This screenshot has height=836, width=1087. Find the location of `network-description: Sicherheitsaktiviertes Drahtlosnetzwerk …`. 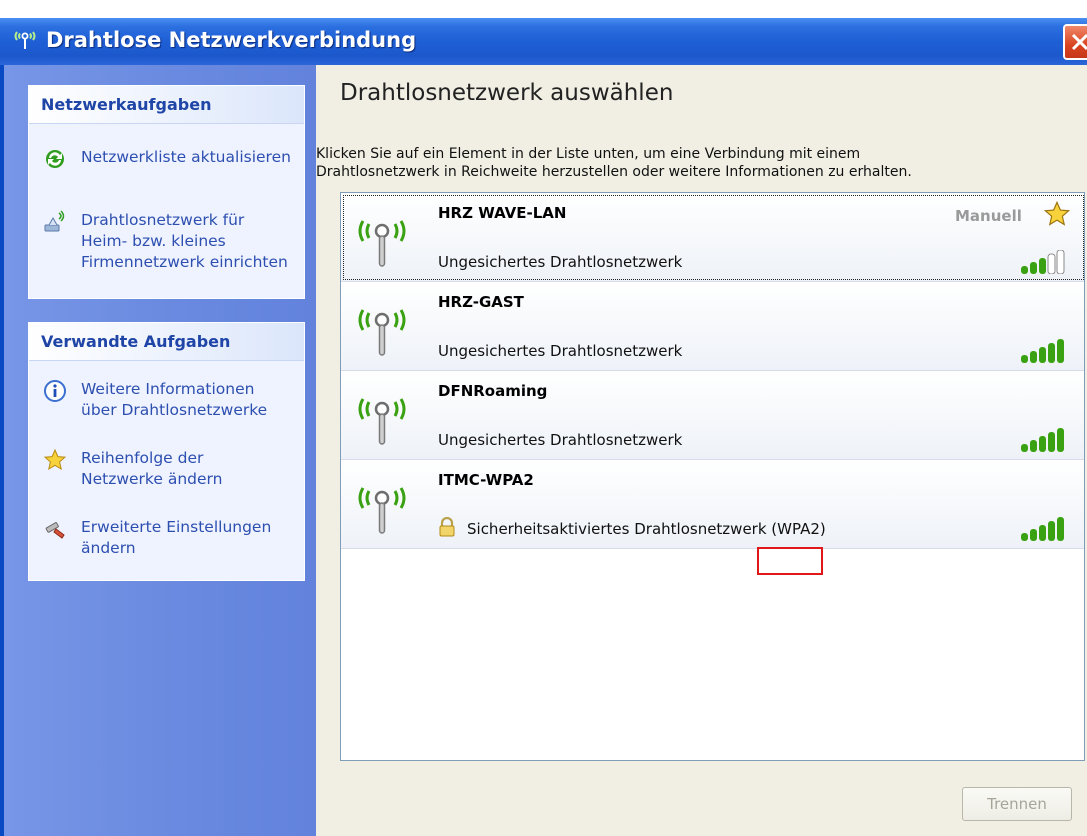

network-description: Sicherheitsaktiviertes Drahtlosnetzwerk … is located at coordinates (646, 529).